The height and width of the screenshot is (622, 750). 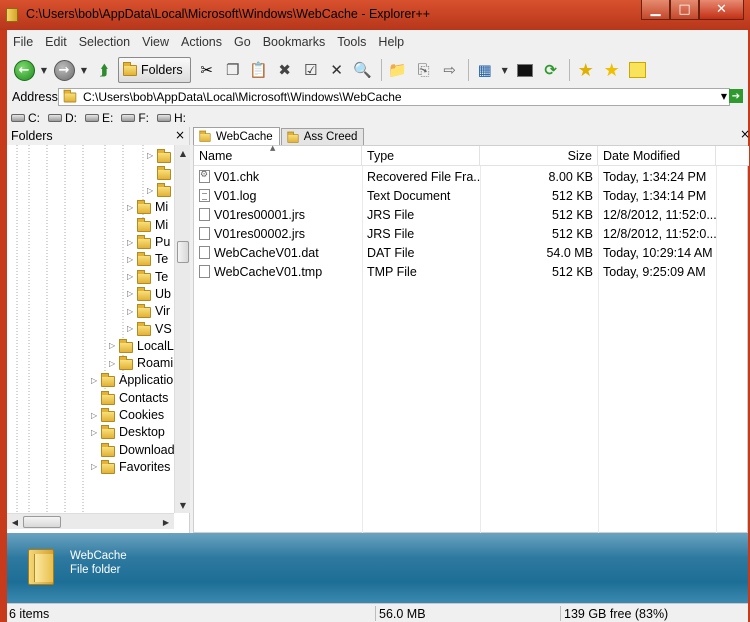 I want to click on paste-button: 📋, so click(x=259, y=70).